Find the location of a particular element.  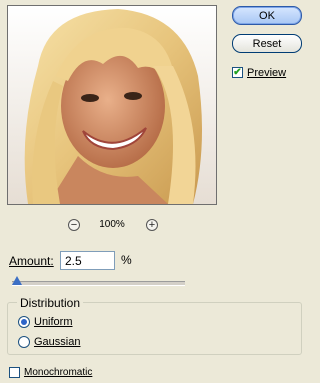

plus-icon: + is located at coordinates (152, 224).